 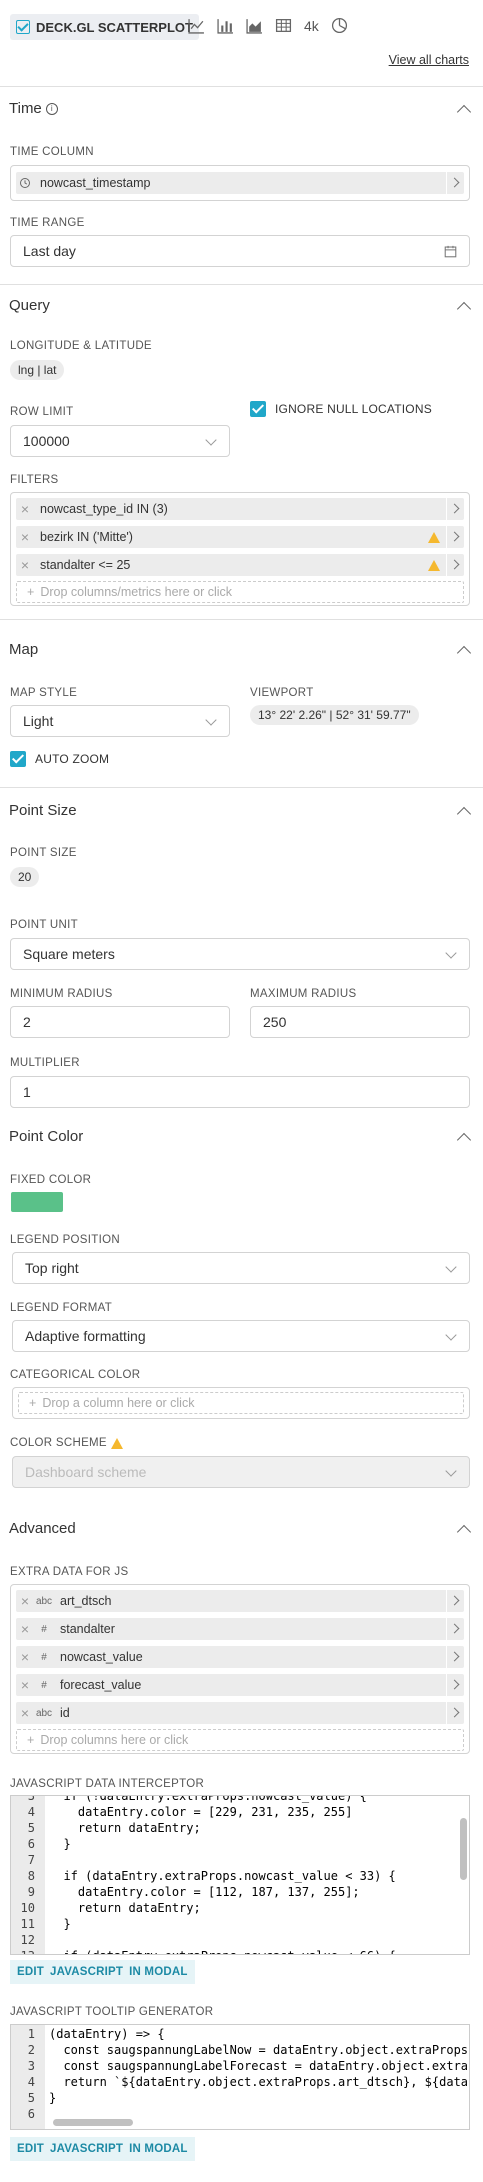 What do you see at coordinates (240, 954) in the screenshot?
I see `point-unit-select: Square meters` at bounding box center [240, 954].